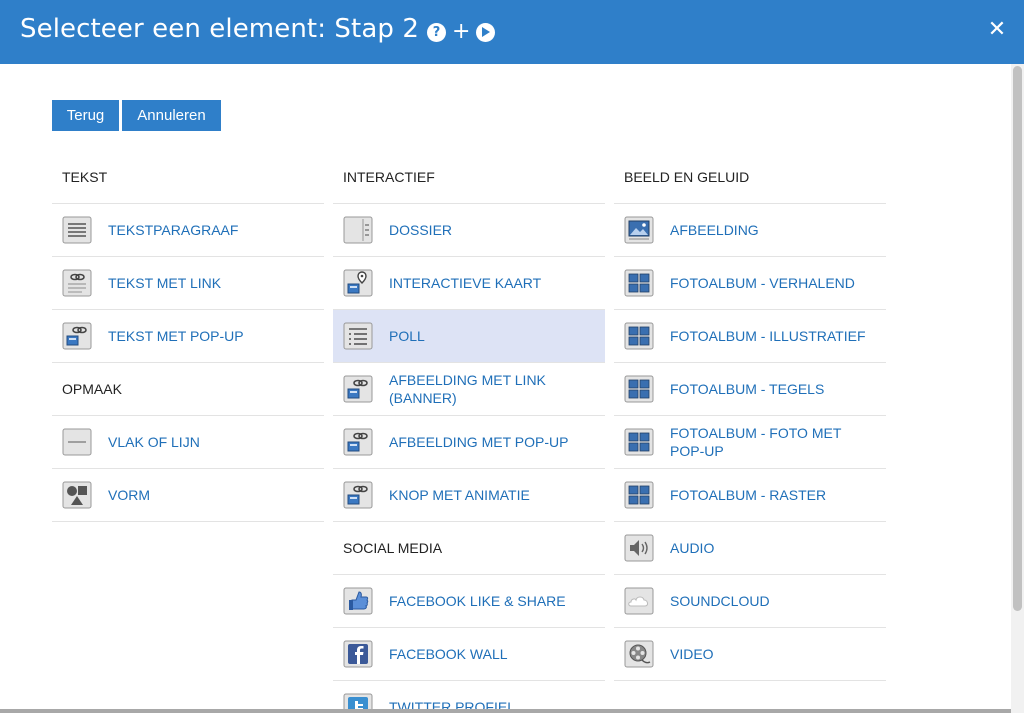 The width and height of the screenshot is (1024, 713). I want to click on element-interactieve-kaart: INTERACTIEVE KAART, so click(469, 283).